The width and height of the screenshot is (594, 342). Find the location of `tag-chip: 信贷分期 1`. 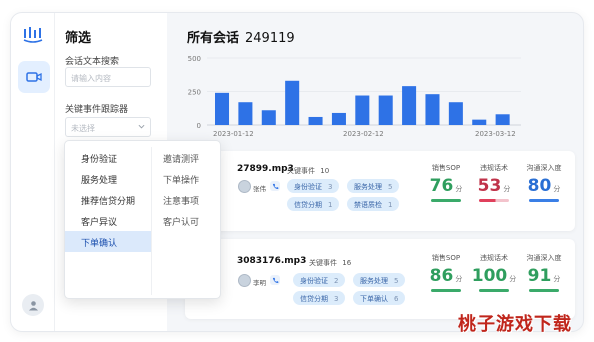

tag-chip: 信贷分期 1 is located at coordinates (313, 204).